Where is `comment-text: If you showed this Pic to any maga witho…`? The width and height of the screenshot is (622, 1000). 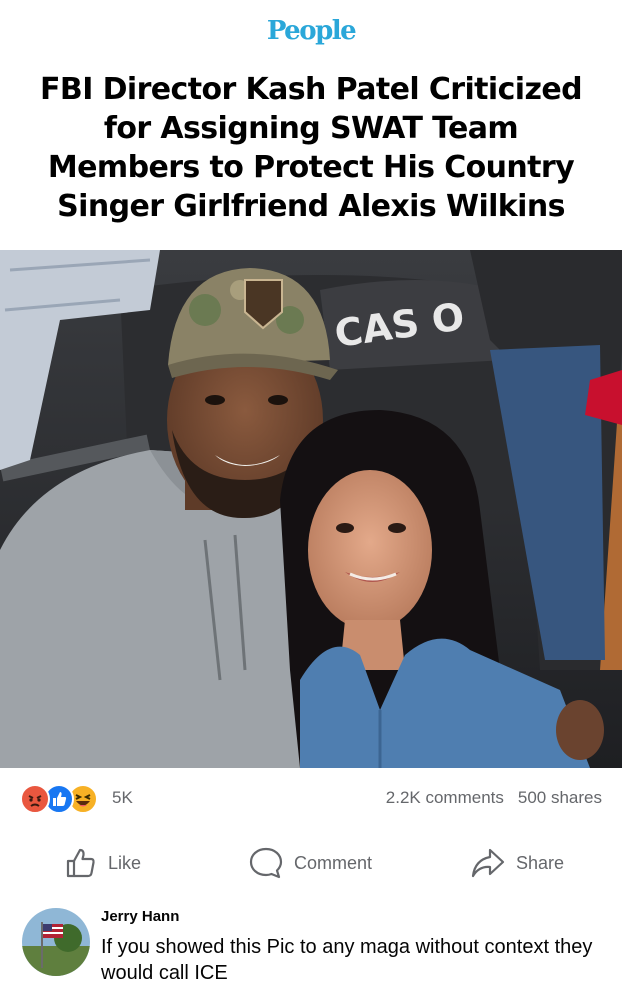
comment-text: If you showed this Pic to any maga witho… is located at coordinates (347, 960).